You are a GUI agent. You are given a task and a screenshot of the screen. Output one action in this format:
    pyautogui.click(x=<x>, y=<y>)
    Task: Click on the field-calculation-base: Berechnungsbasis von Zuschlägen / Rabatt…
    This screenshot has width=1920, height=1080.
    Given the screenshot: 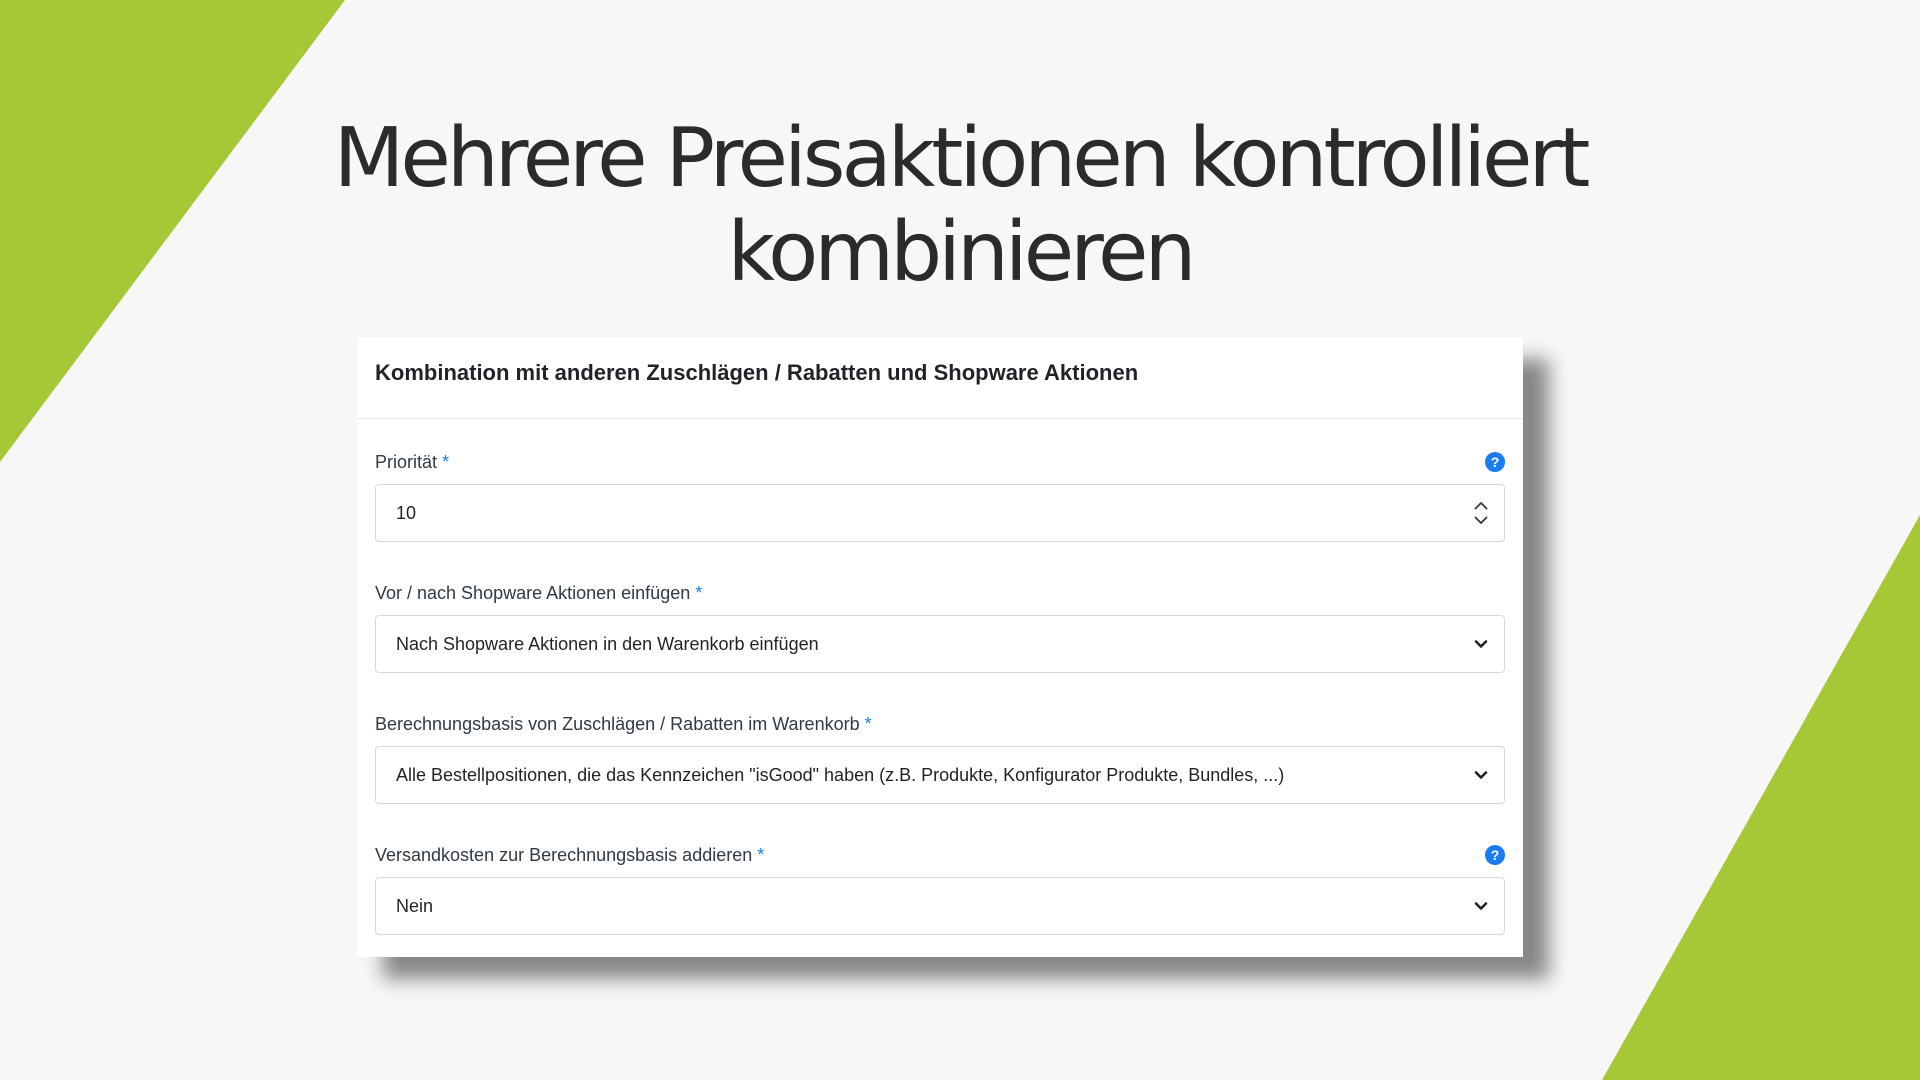 What is the action you would take?
    pyautogui.click(x=940, y=757)
    